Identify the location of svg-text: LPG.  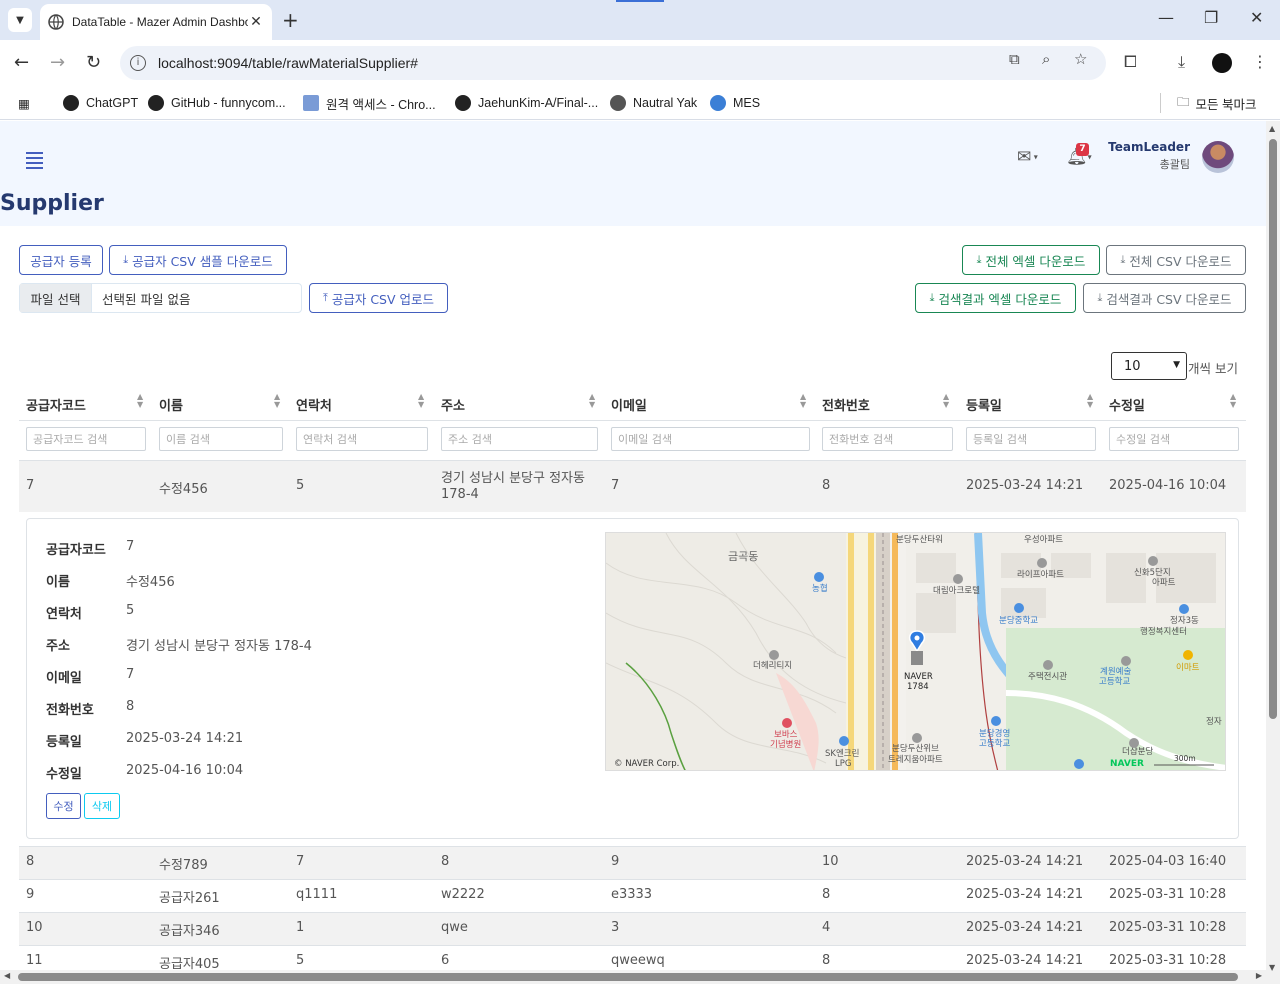
(843, 764).